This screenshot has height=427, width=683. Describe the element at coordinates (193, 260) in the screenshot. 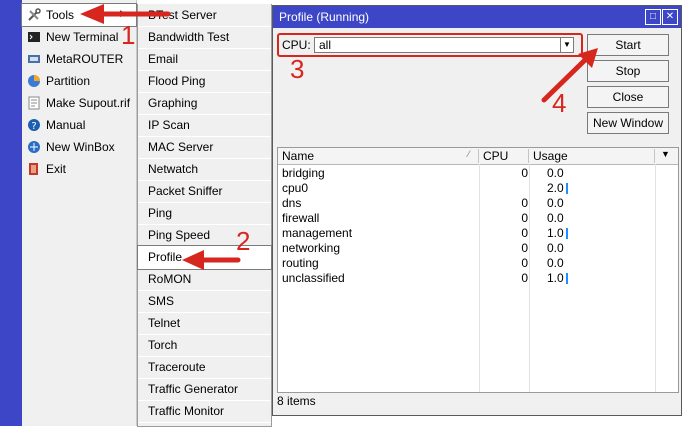

I see `arrow-2-head` at that location.